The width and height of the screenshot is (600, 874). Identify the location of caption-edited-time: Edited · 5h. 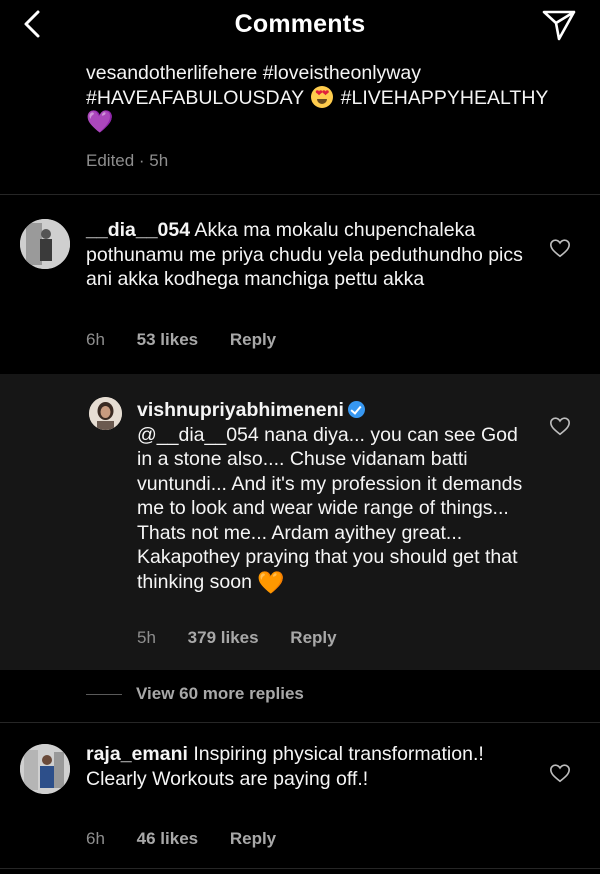
(127, 160).